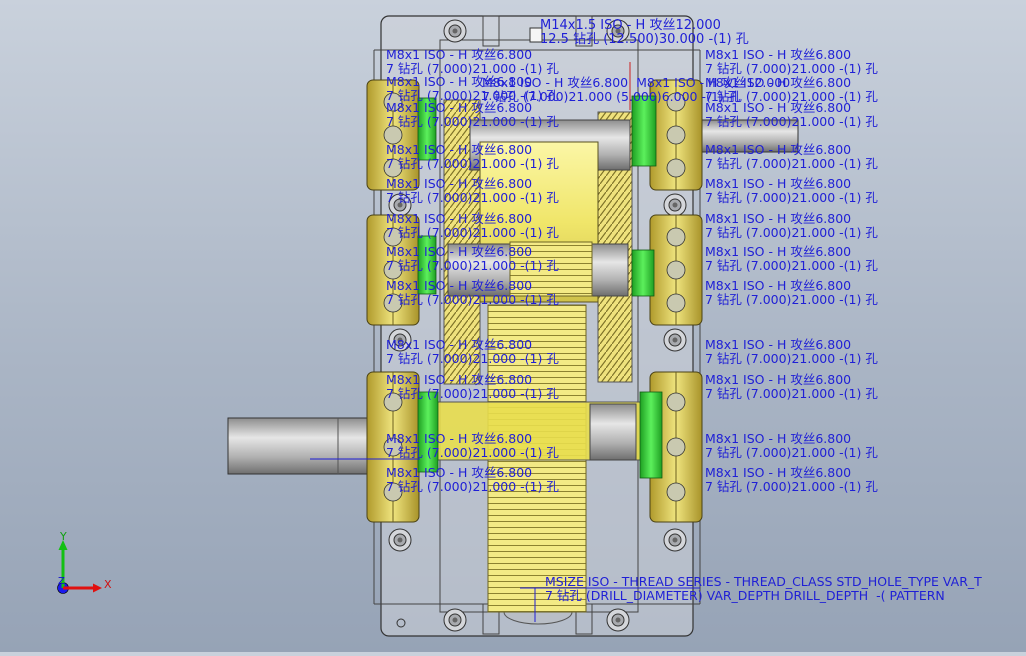 The height and width of the screenshot is (656, 1026). I want to click on axis-x-label: X, so click(108, 584).